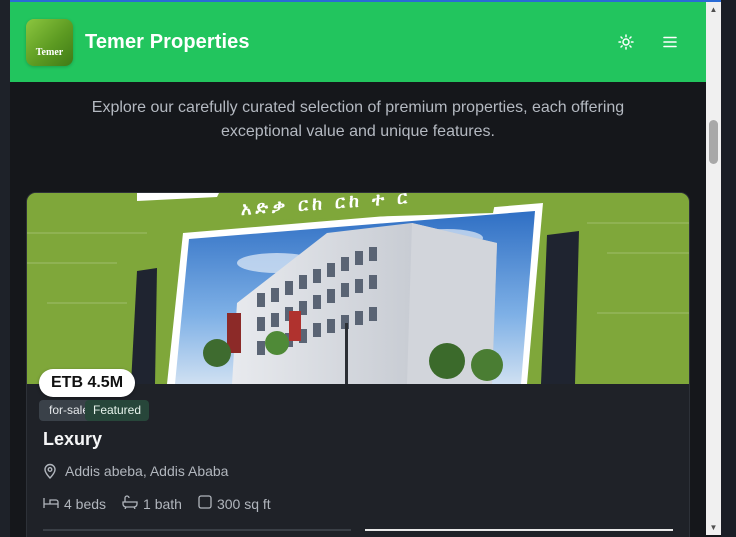 This screenshot has width=736, height=537. What do you see at coordinates (87, 383) in the screenshot?
I see `price-badge: ETB 4.5M` at bounding box center [87, 383].